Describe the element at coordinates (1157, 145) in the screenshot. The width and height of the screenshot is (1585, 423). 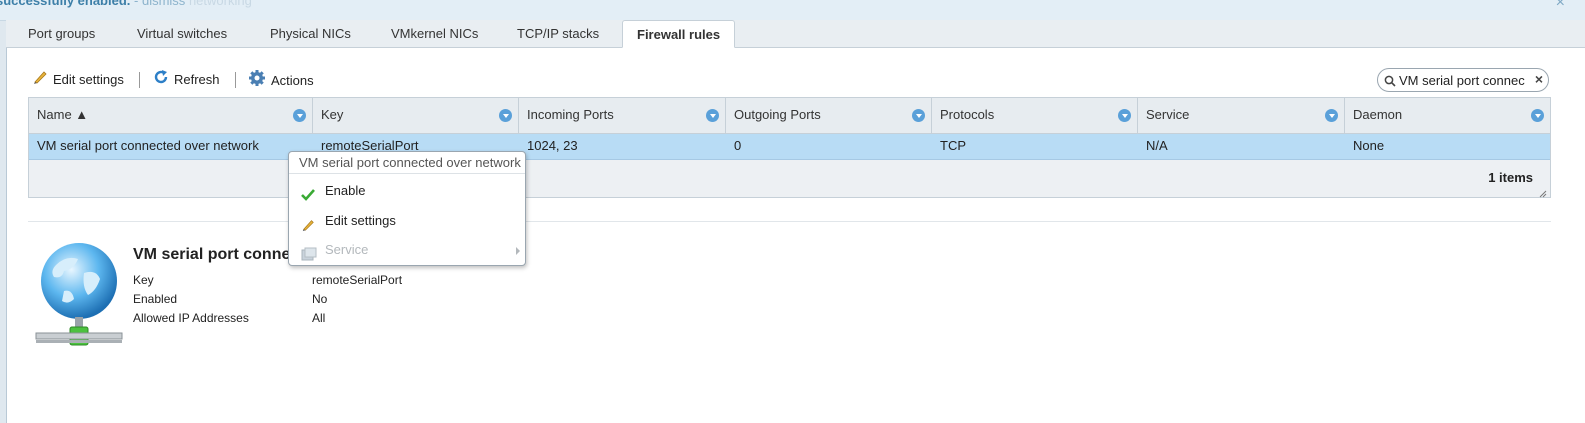
I see `cell-service: N/A` at that location.